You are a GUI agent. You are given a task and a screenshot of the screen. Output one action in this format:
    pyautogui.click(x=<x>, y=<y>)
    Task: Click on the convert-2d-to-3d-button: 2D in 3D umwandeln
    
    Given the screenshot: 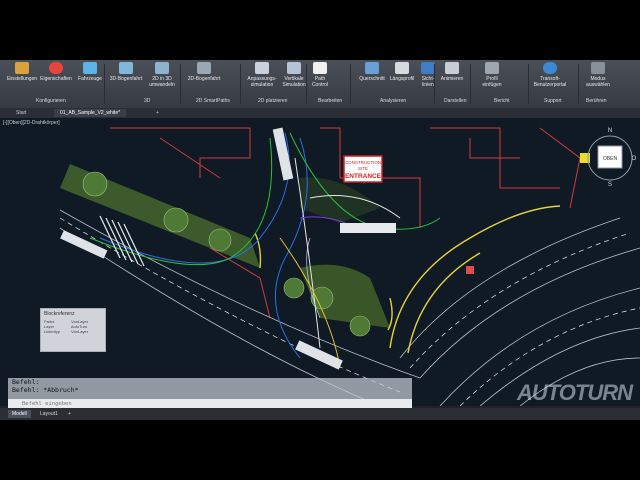 What is the action you would take?
    pyautogui.click(x=162, y=79)
    